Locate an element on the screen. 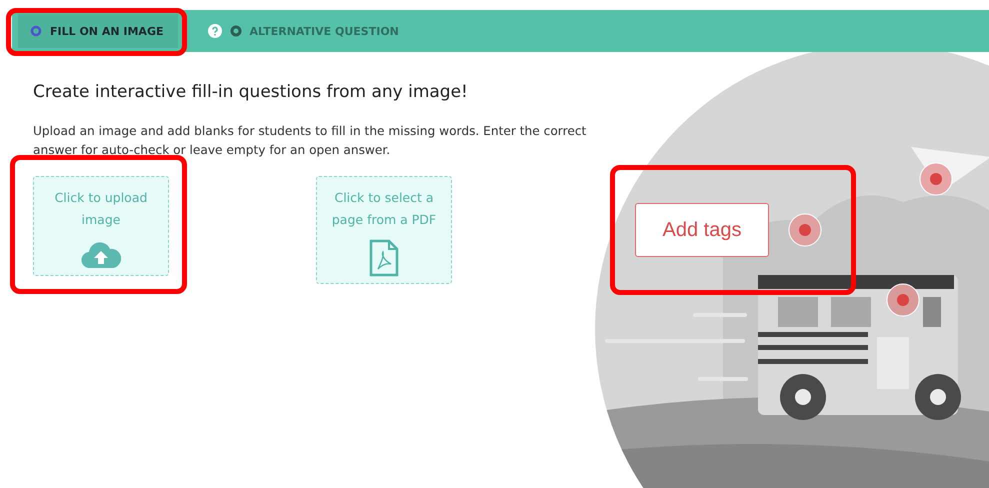 The width and height of the screenshot is (989, 488). description: Upload an image and add blanks for students to fill in the missing words. Enter the correct answer for auto-check or leave empty for an open answer. is located at coordinates (310, 141).